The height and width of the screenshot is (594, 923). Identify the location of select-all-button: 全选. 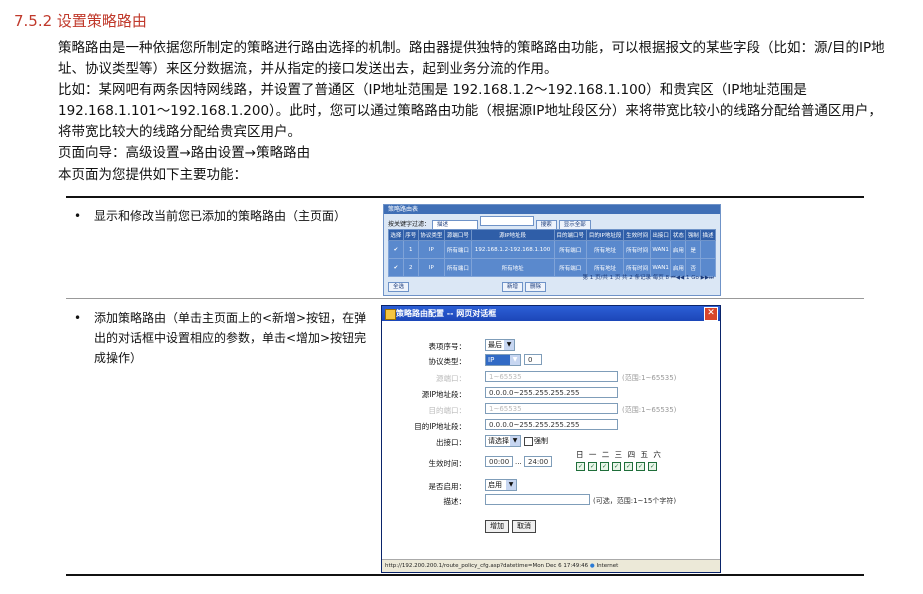
(399, 287).